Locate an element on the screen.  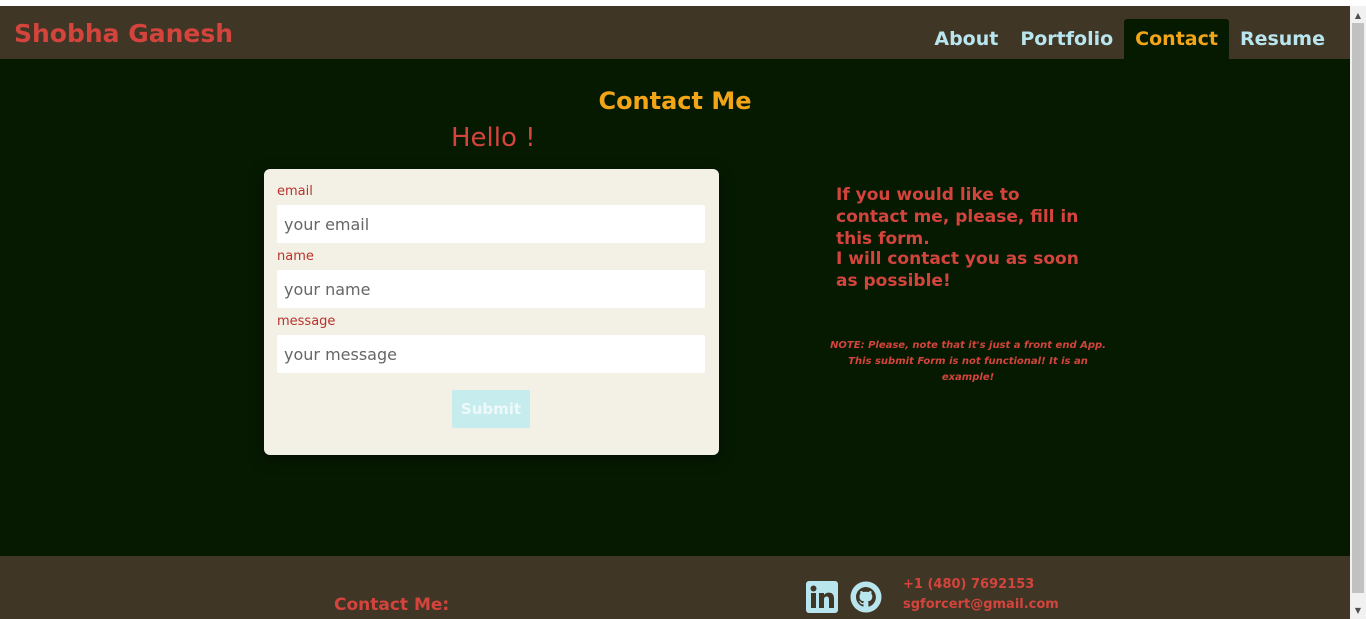
scroll-up-arrow-icon: ▲ is located at coordinates (1358, 15).